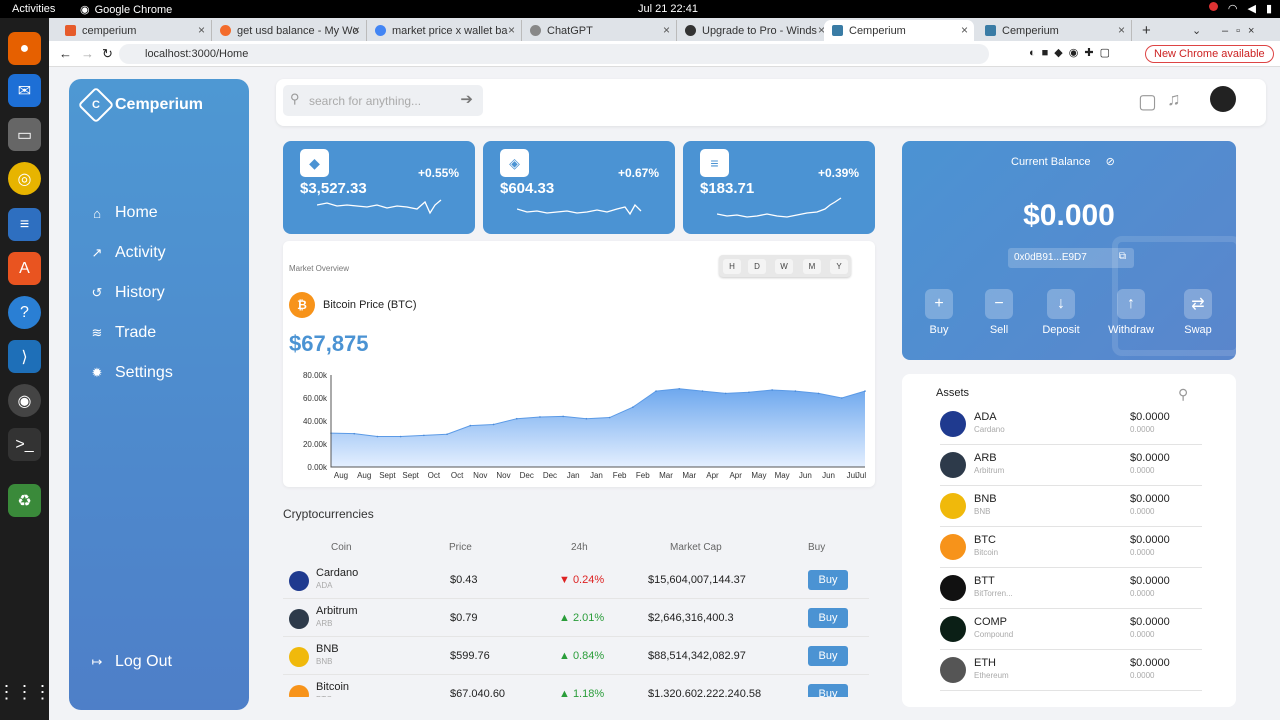 This screenshot has height=720, width=1280. What do you see at coordinates (1150, 417) in the screenshot?
I see `asset-usd-value: $0.0000` at bounding box center [1150, 417].